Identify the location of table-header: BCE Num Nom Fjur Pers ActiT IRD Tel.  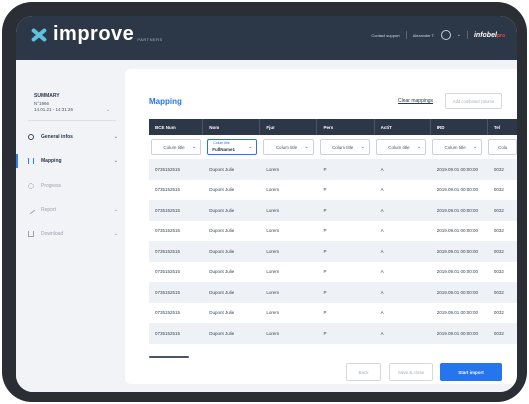
(333, 127).